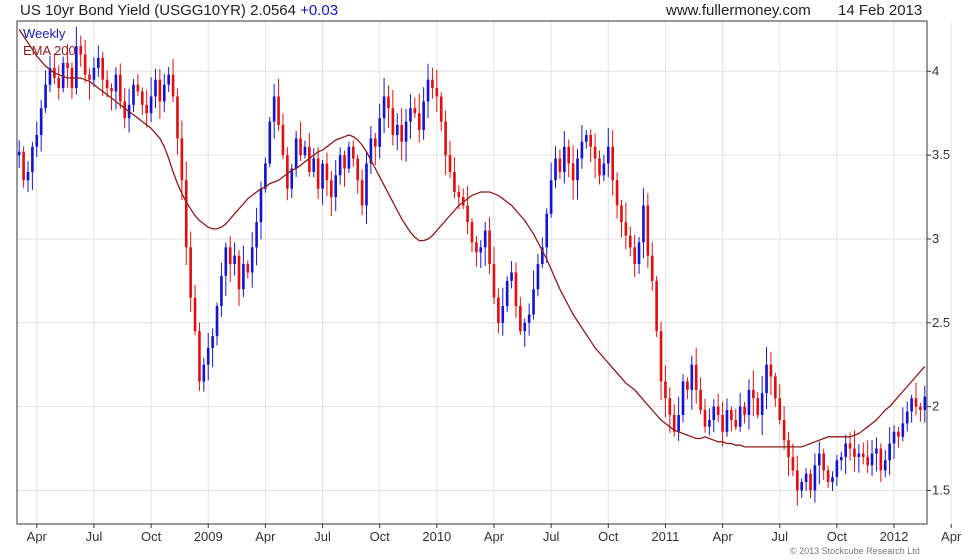 The image size is (980, 560). Describe the element at coordinates (935, 238) in the screenshot. I see `y-tick-label: 3` at that location.